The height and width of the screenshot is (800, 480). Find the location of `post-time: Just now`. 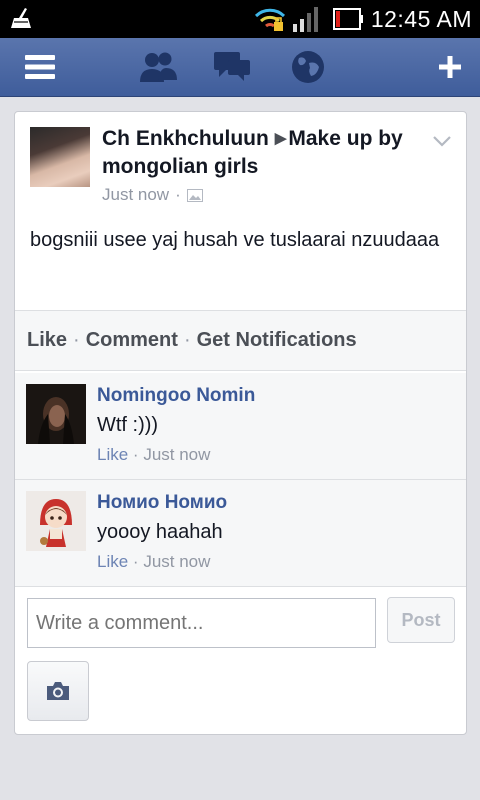

post-time: Just now is located at coordinates (135, 195).